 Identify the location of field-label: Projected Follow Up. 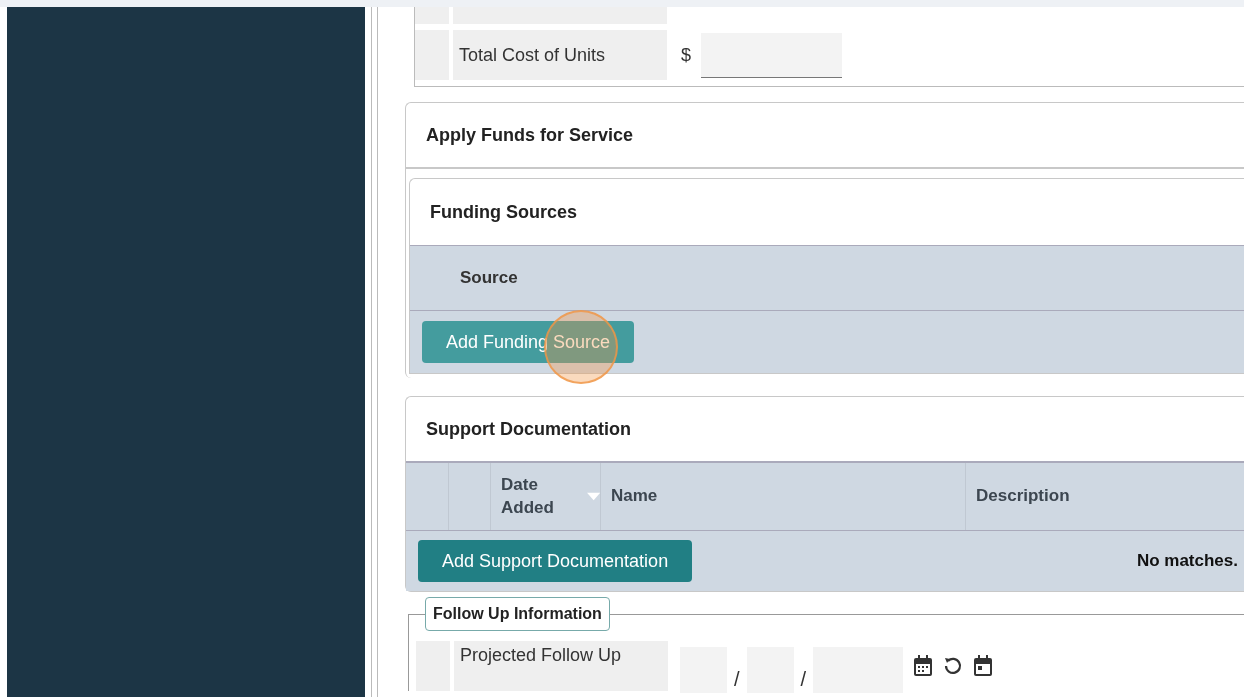
(561, 666).